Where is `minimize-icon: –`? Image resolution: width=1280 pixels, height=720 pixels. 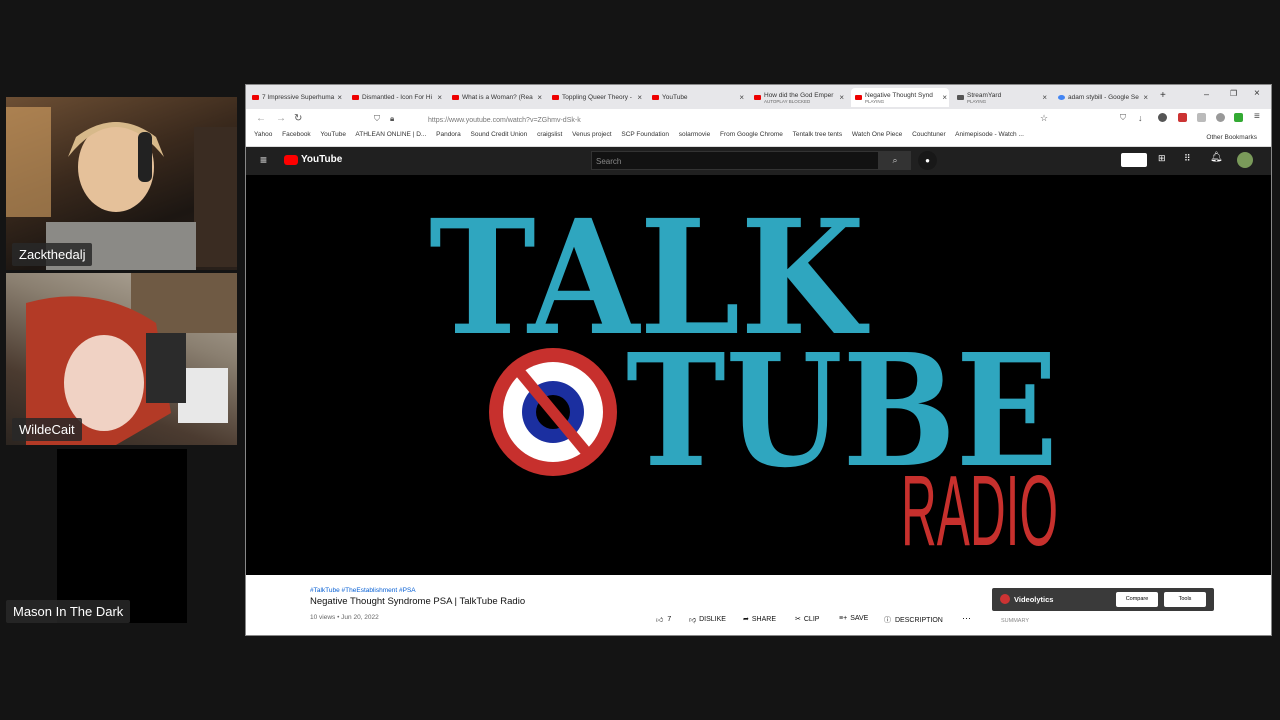 minimize-icon: – is located at coordinates (1206, 94).